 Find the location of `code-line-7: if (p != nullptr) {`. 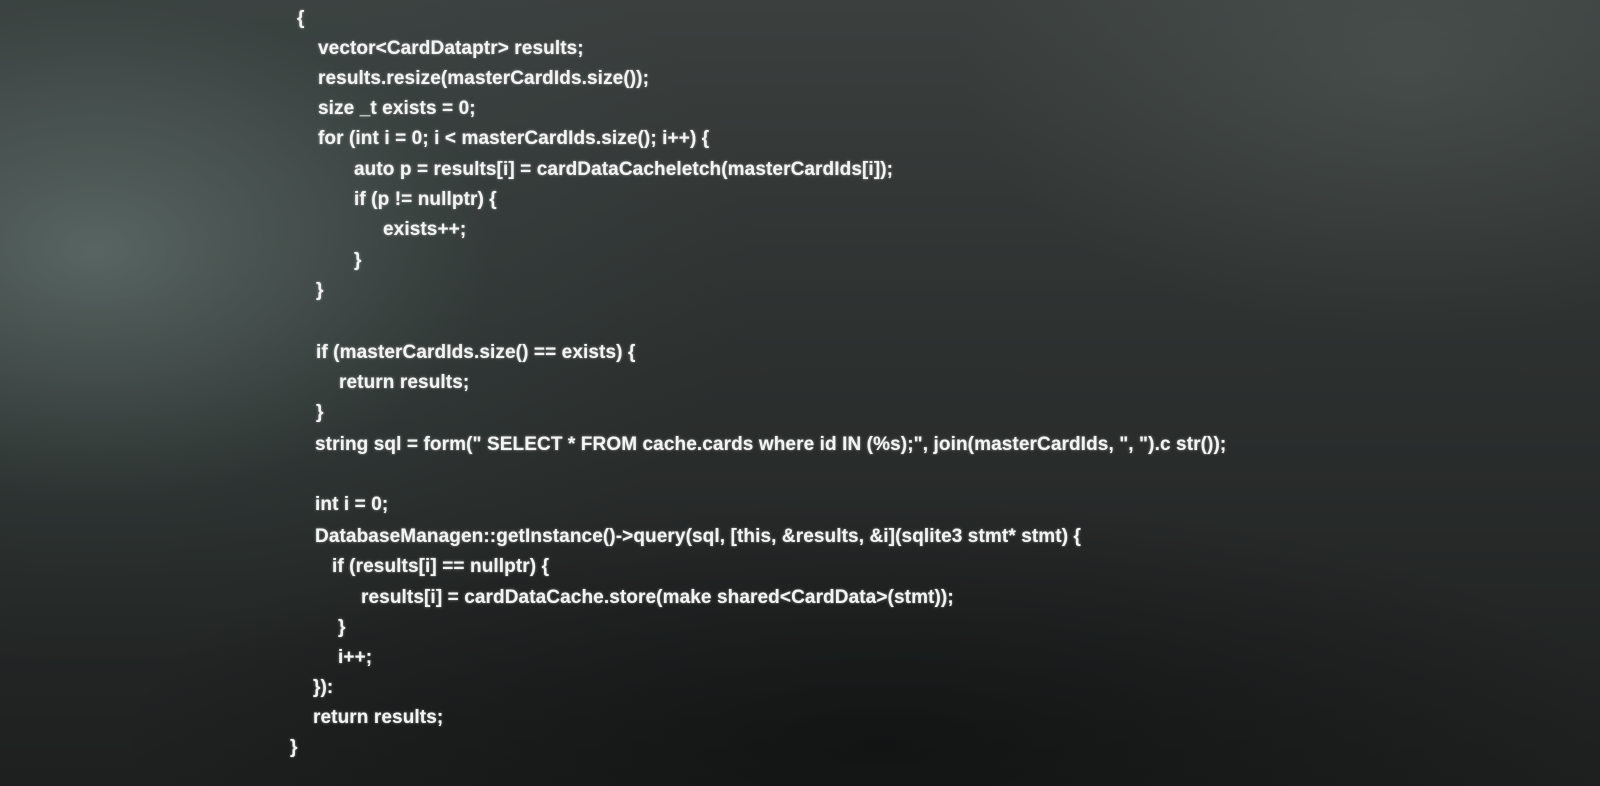

code-line-7: if (p != nullptr) { is located at coordinates (425, 199).